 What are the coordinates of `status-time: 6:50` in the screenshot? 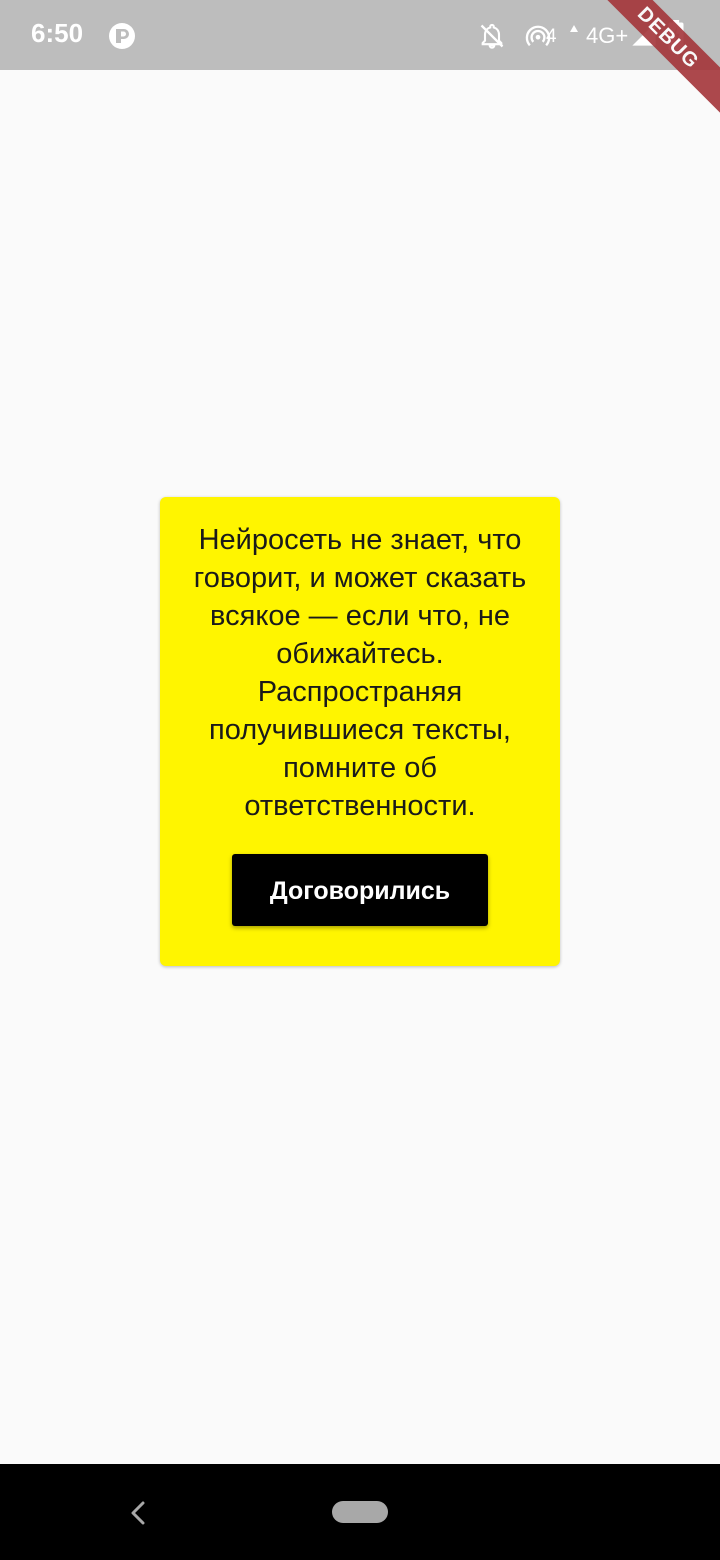 It's located at (57, 33).